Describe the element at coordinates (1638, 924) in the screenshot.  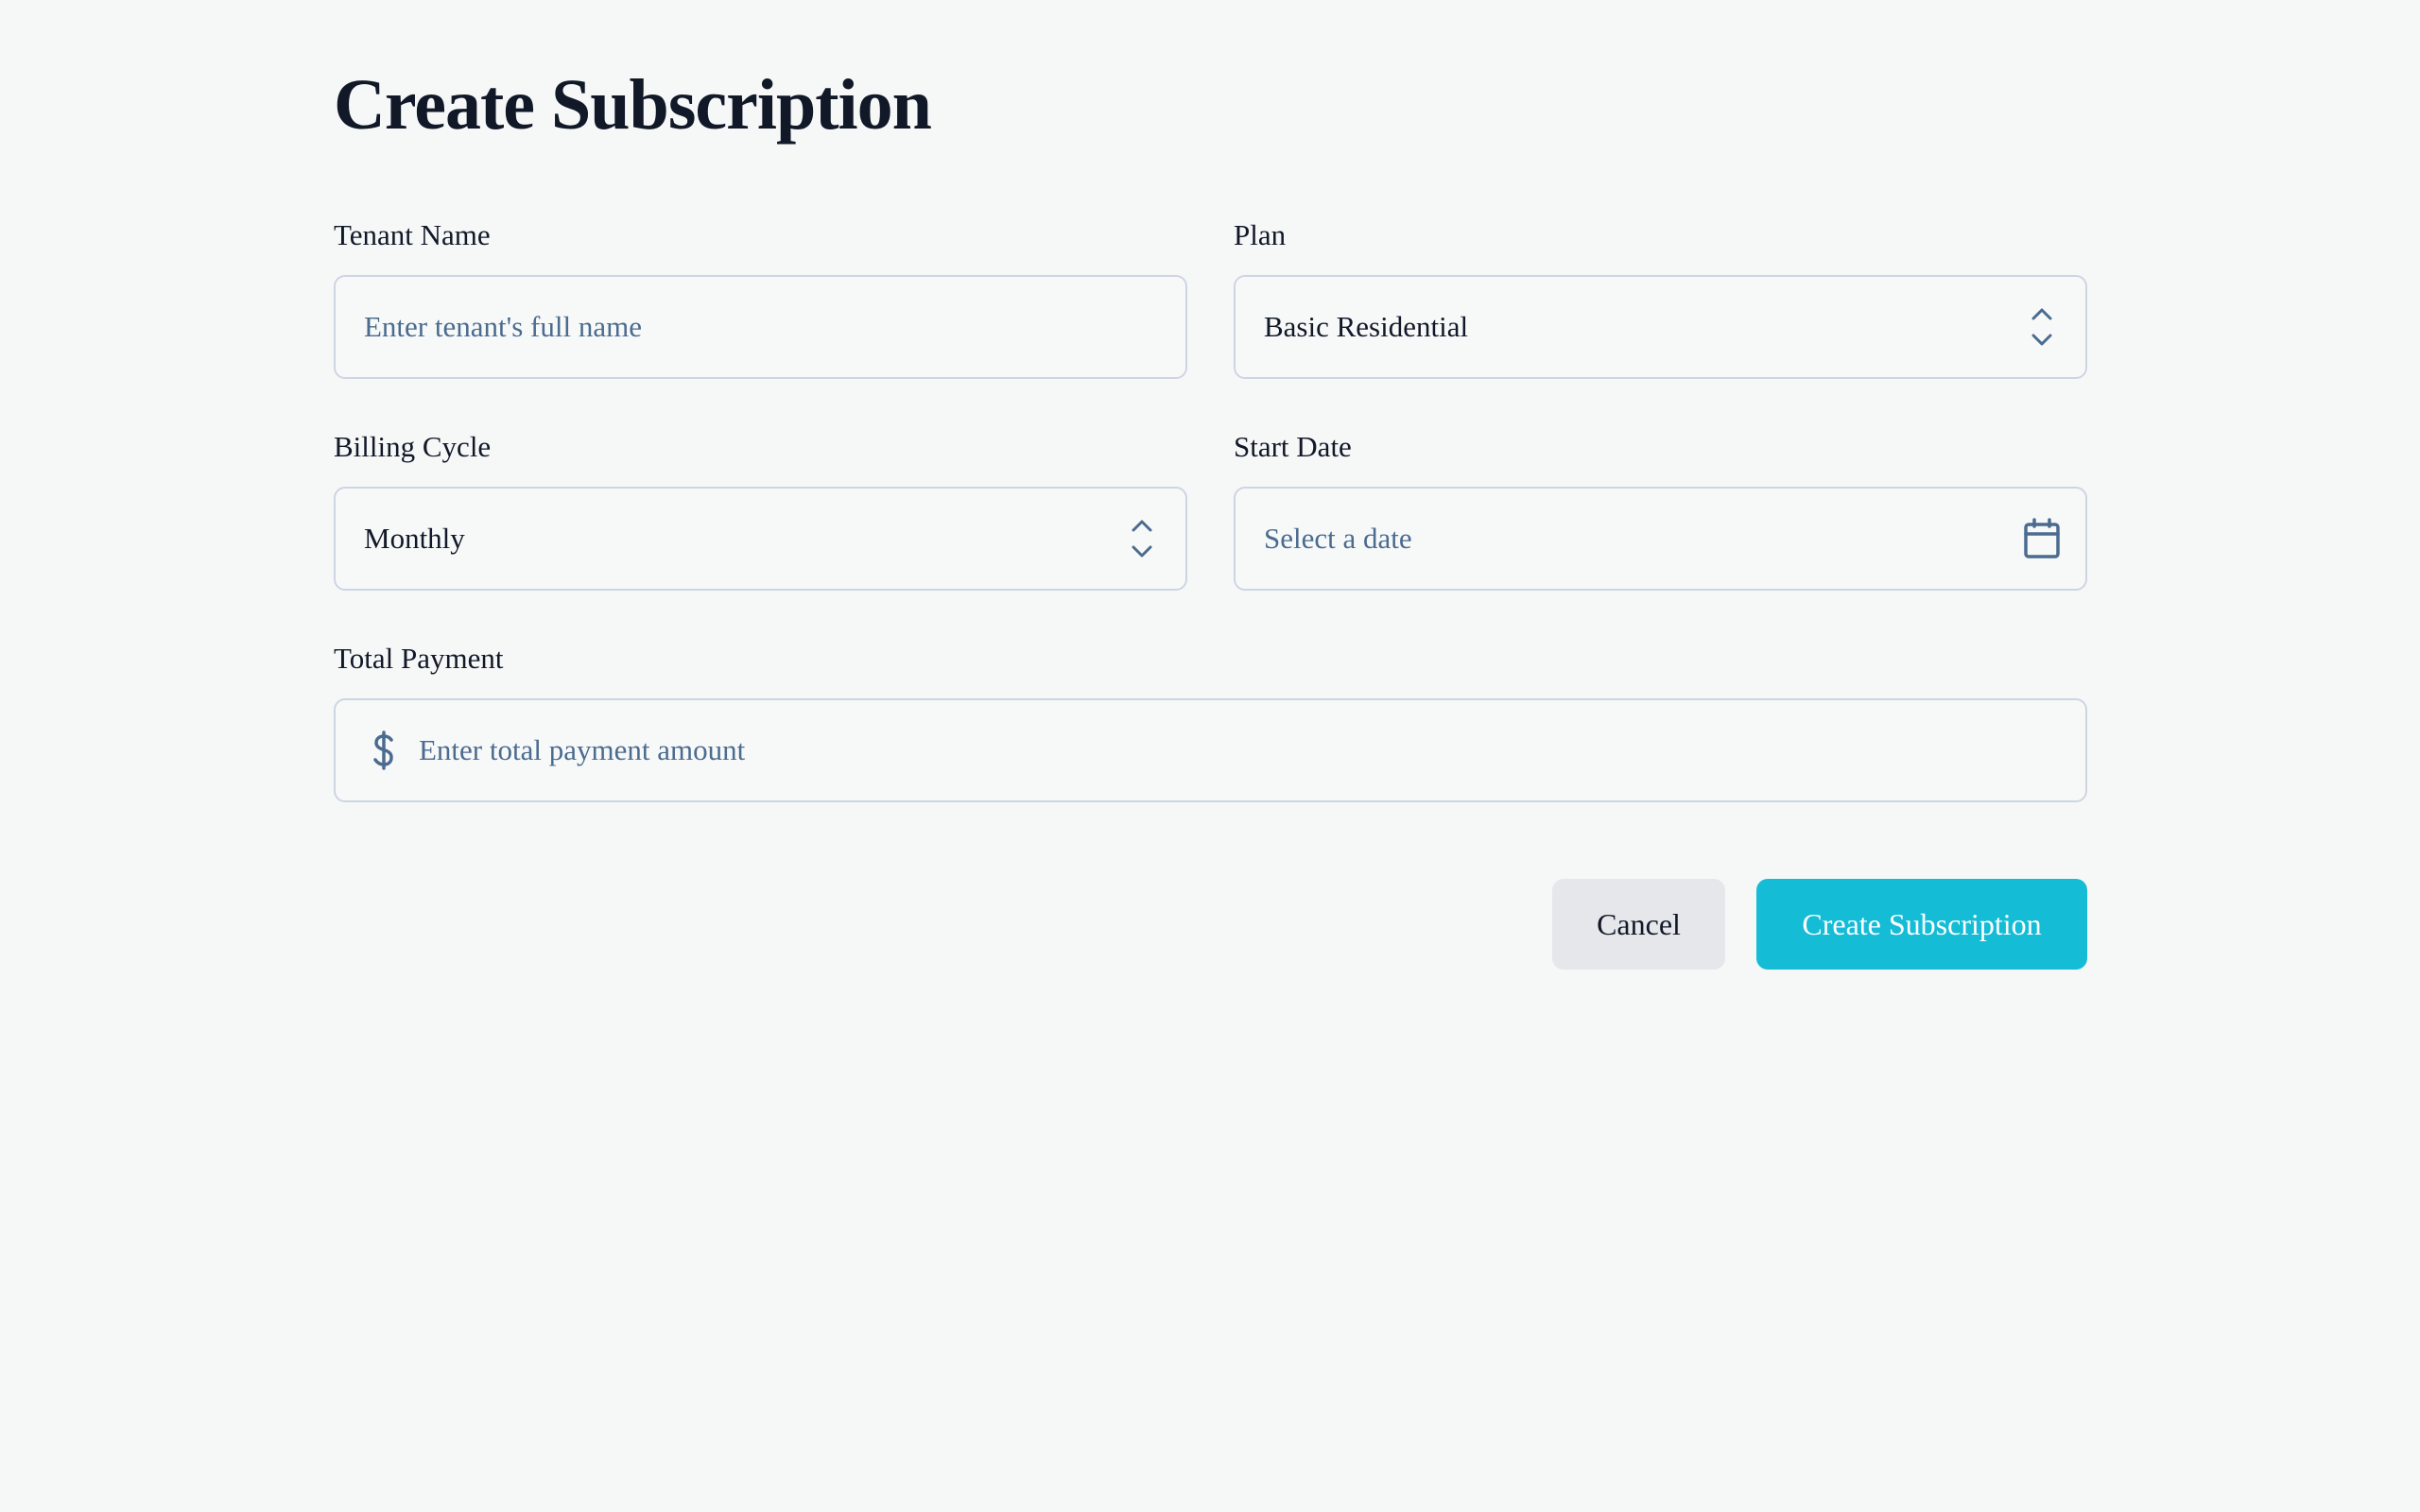
I see `cancel-button: Cancel` at that location.